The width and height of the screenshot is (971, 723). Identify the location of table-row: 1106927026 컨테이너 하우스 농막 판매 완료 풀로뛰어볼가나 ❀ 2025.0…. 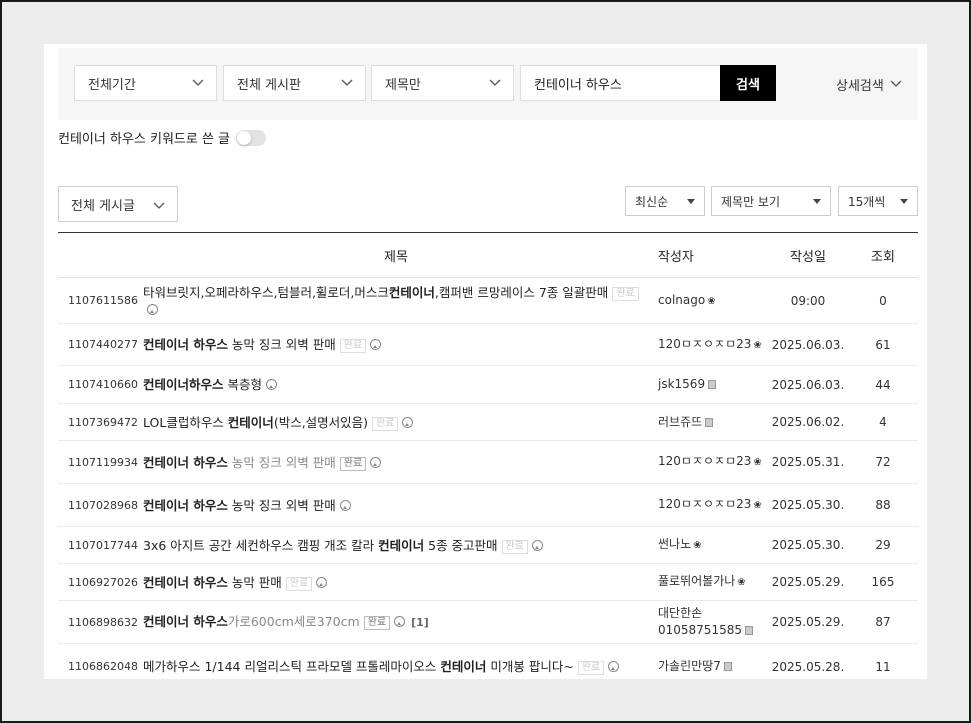
(488, 582).